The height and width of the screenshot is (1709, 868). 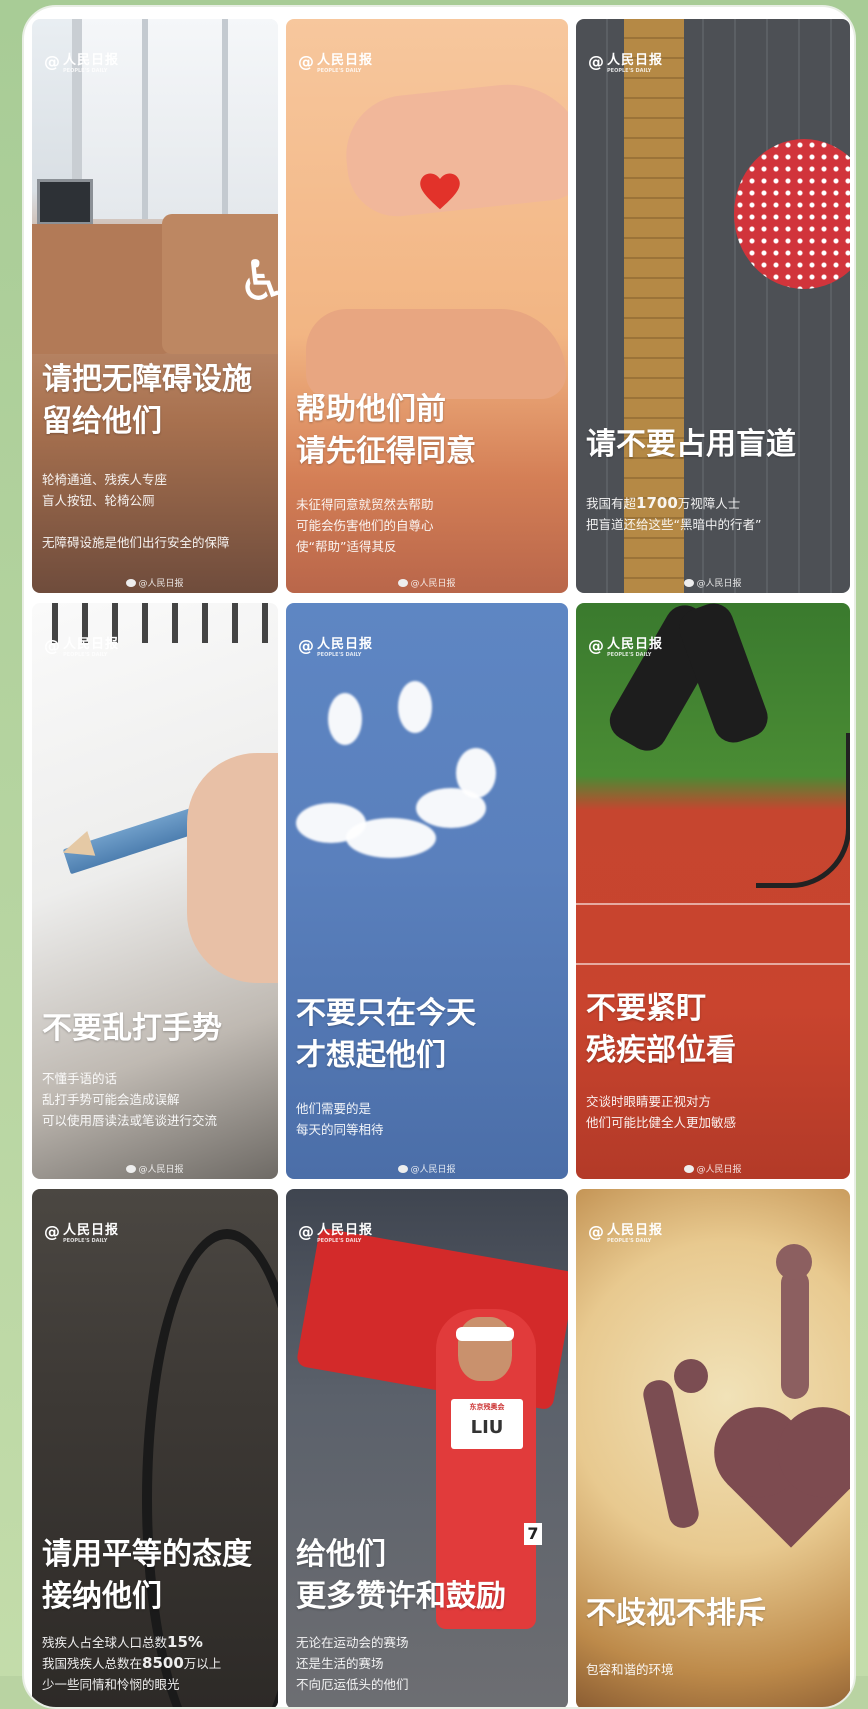 What do you see at coordinates (147, 1575) in the screenshot?
I see `poster-headline: 请用平等的态度 接纳他们` at bounding box center [147, 1575].